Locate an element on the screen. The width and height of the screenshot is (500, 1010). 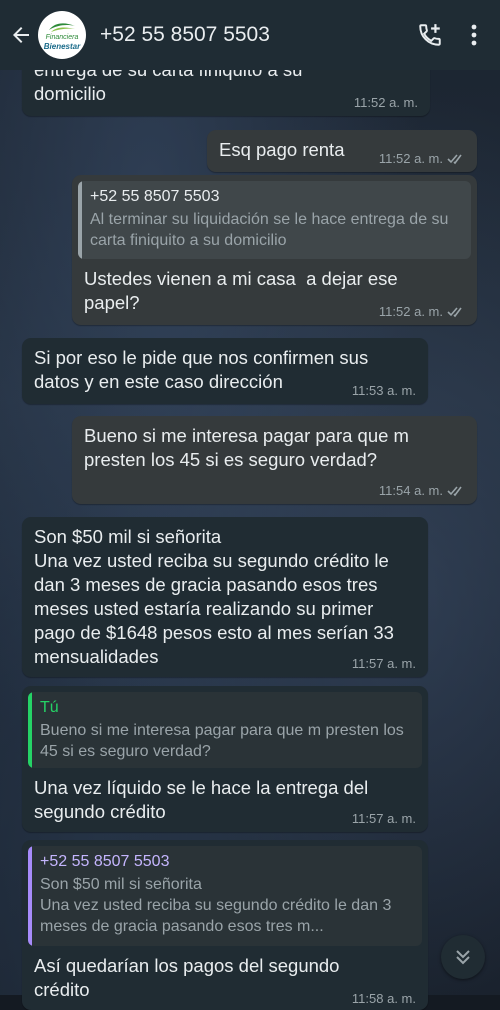
message-time: 11:53 a. m. is located at coordinates (383, 390).